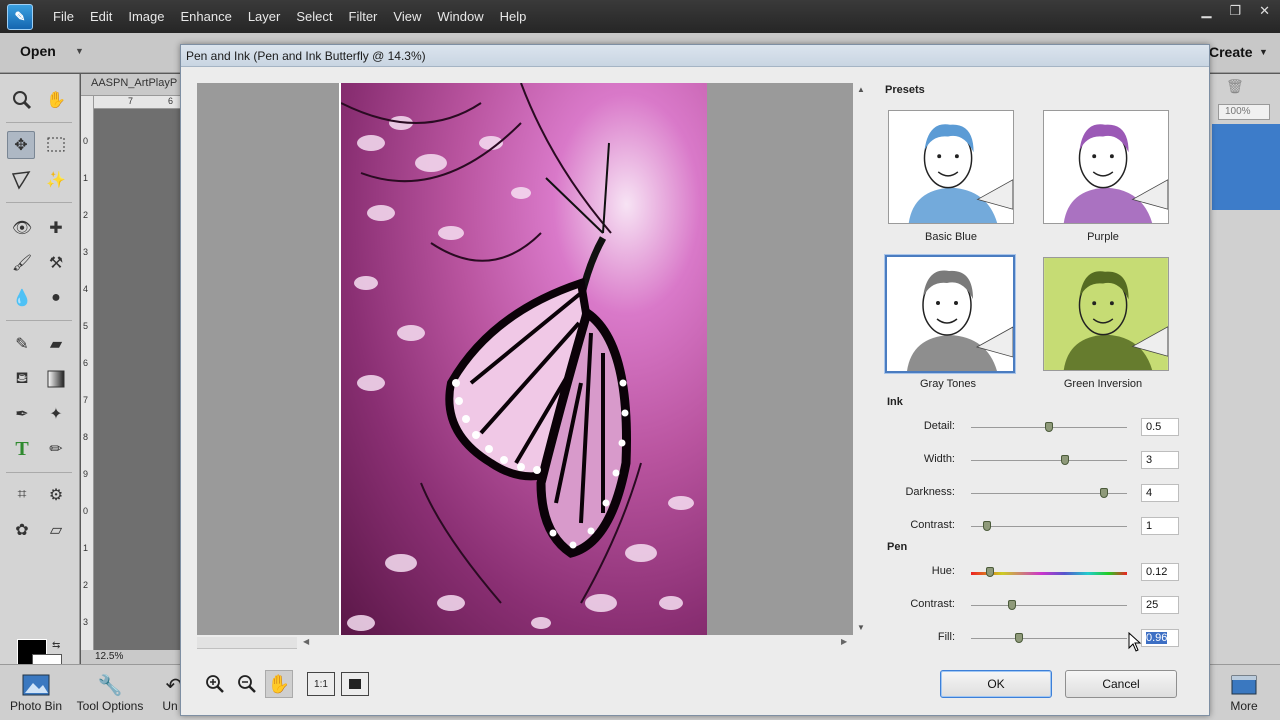 The height and width of the screenshot is (720, 1280). I want to click on scroll-down-icon: ▼, so click(861, 627).